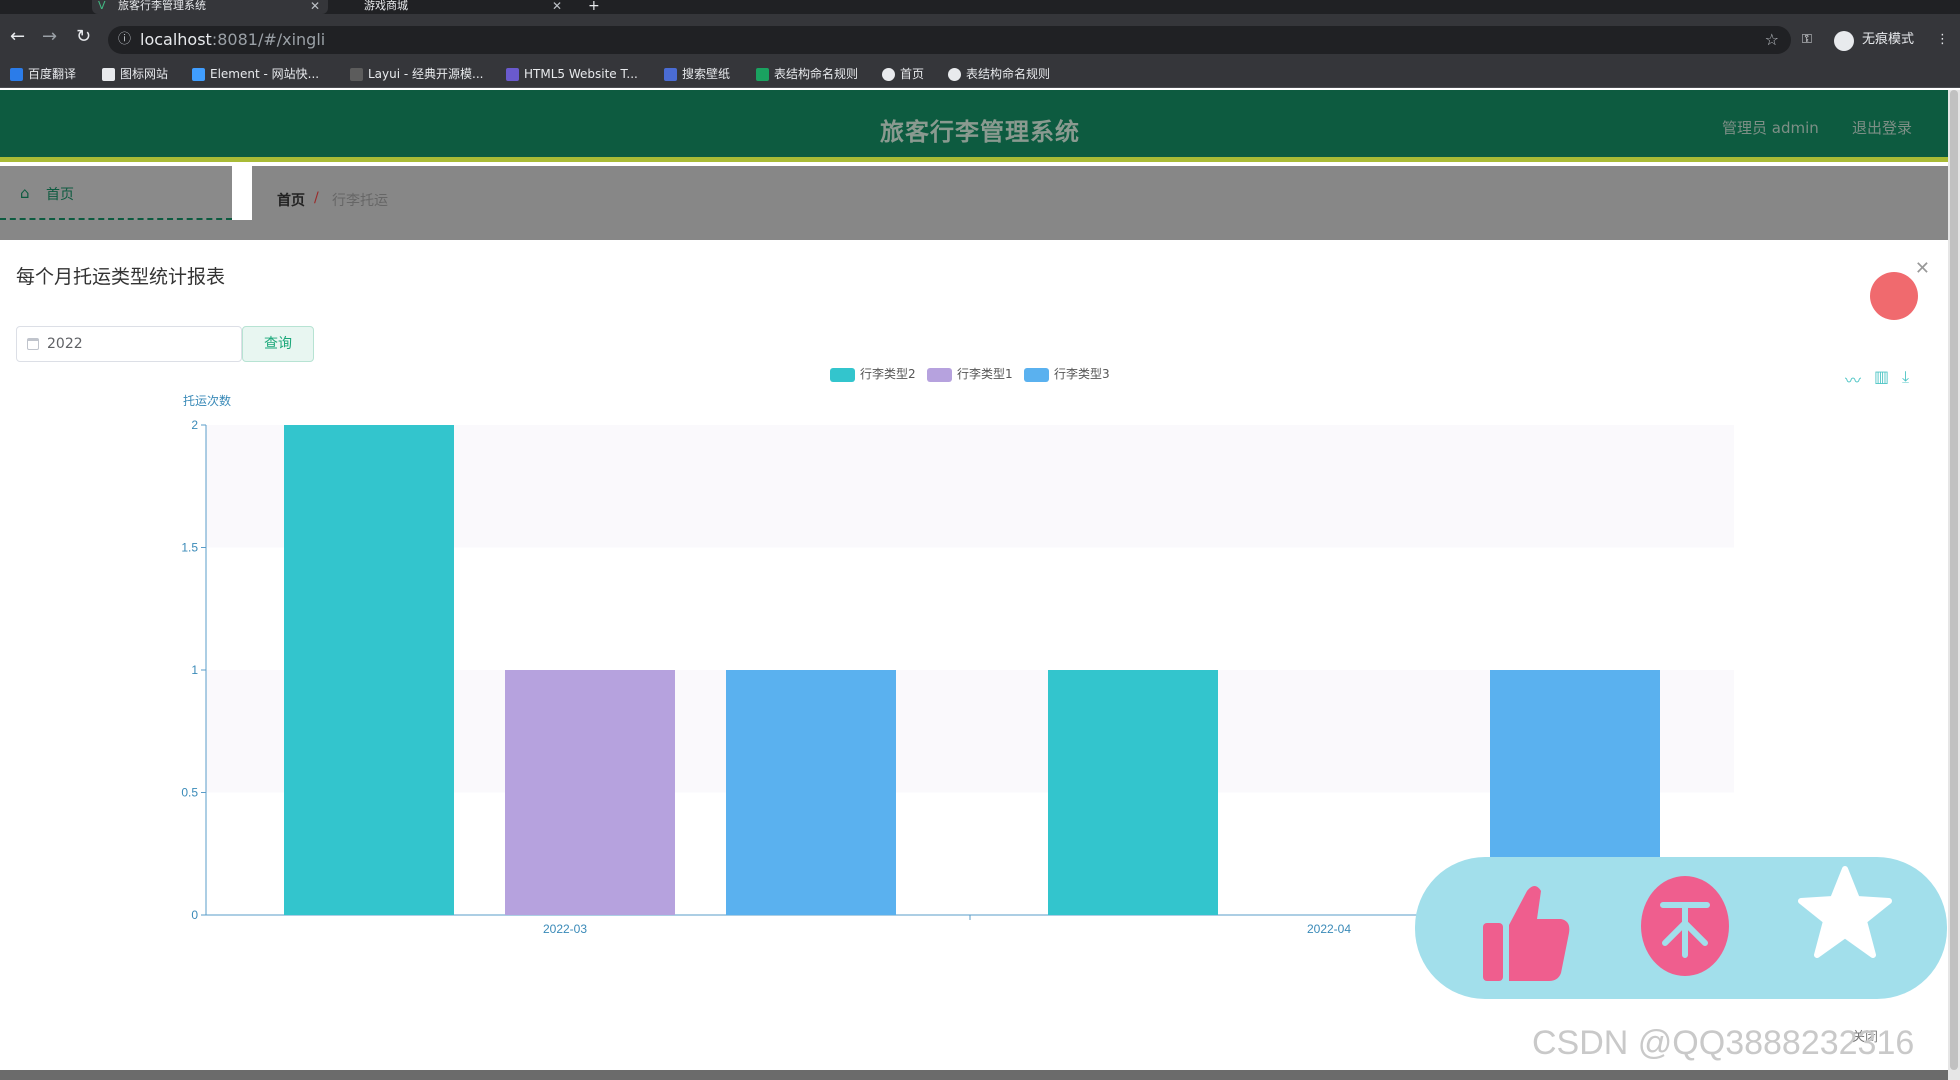  I want to click on bookmark-label: 图标网站, so click(144, 74).